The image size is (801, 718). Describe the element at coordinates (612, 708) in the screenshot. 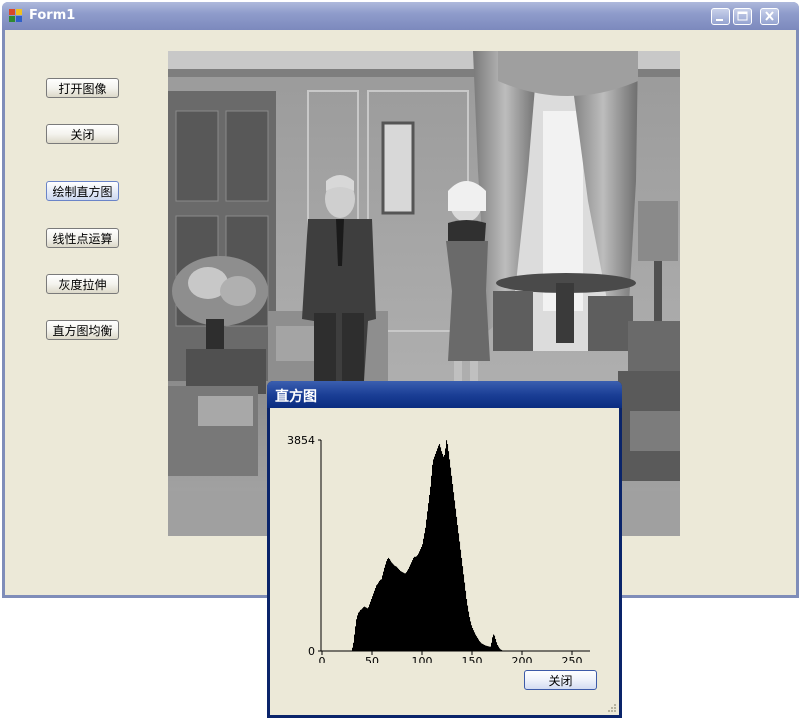

I see `resize-grip-icon` at that location.